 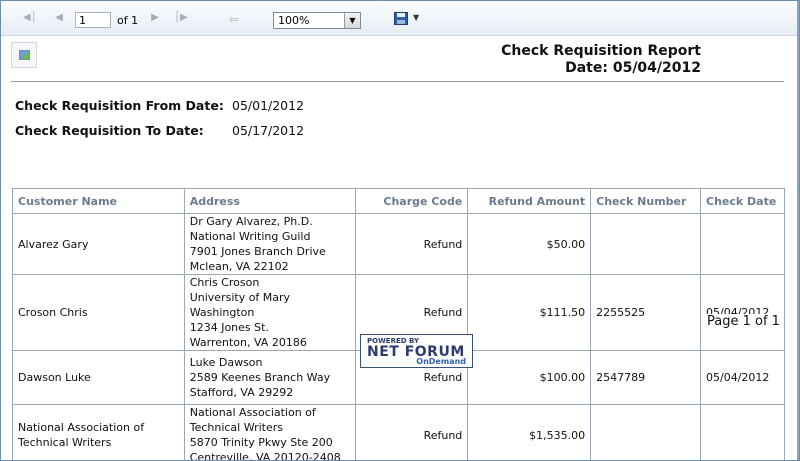 I want to click on page-number-input: 1, so click(x=93, y=20).